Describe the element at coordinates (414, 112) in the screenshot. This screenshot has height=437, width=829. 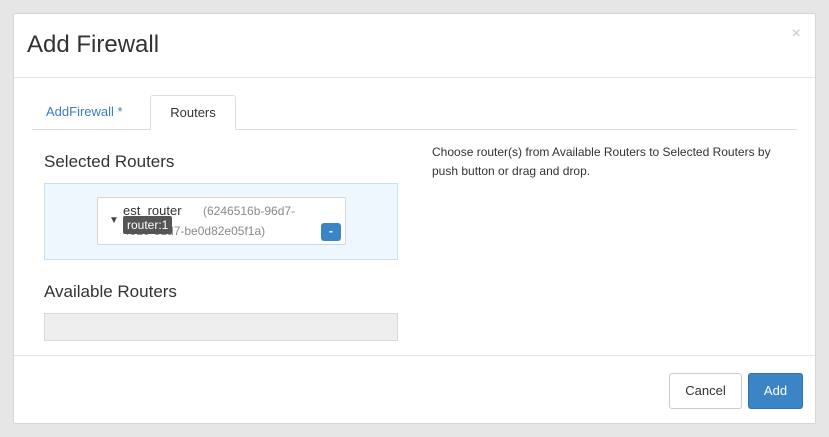
I see `tab-bar: AddFirewall * Routers` at that location.